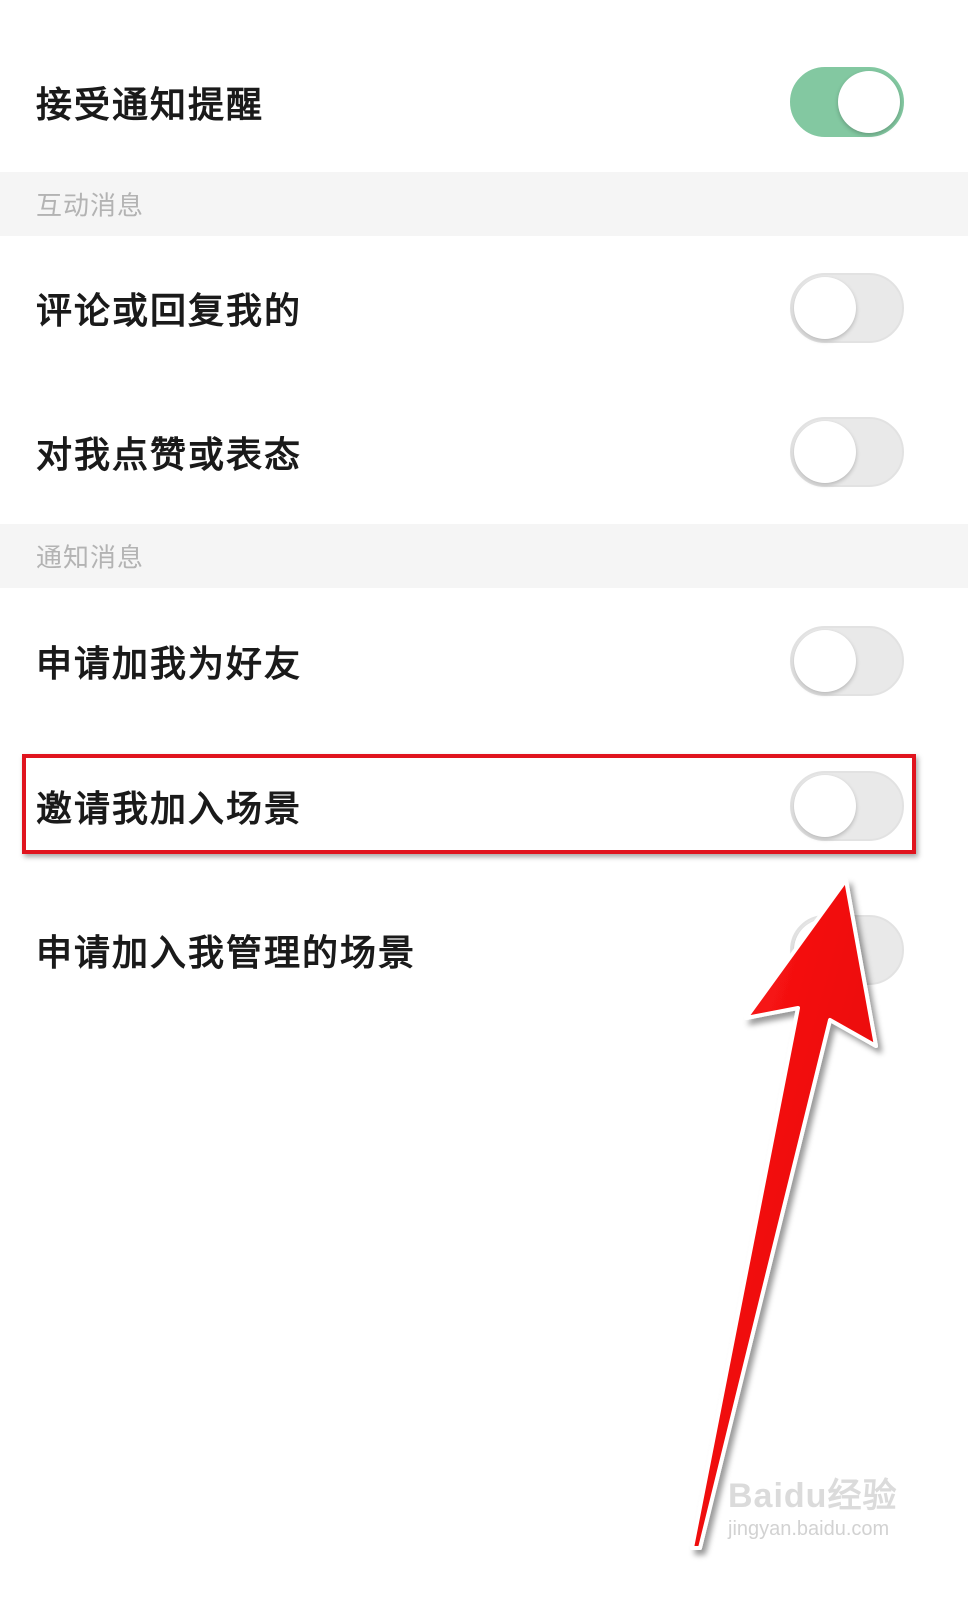 The width and height of the screenshot is (968, 1600). I want to click on section-title-interaction: 互动消息, so click(90, 206).